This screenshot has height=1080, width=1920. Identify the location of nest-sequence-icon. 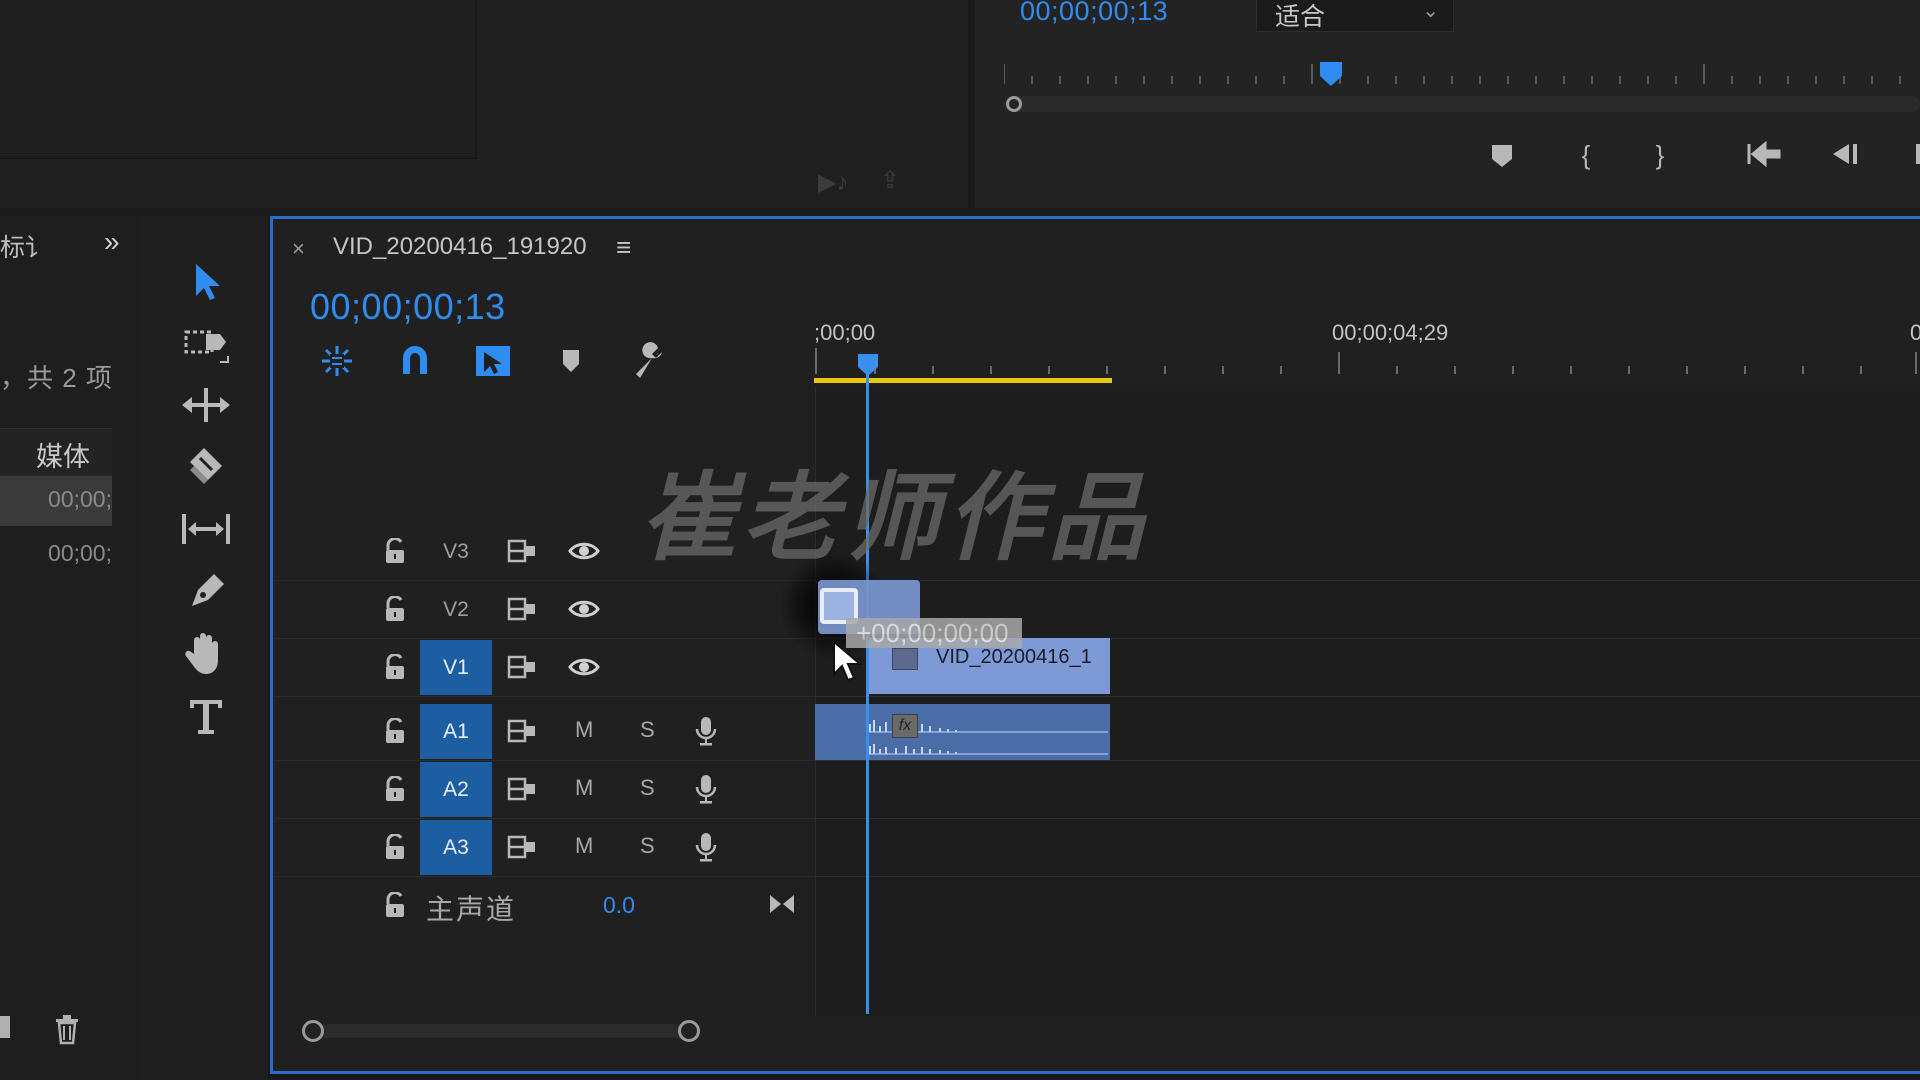
(337, 361).